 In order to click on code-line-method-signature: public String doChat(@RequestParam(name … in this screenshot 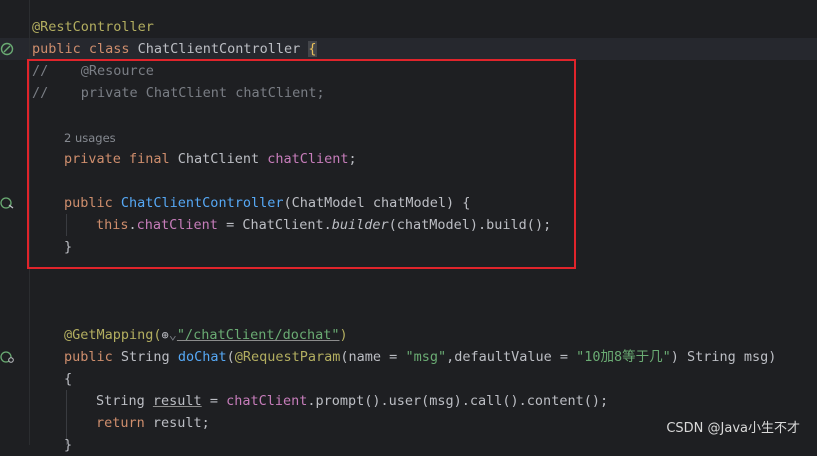, I will do `click(420, 357)`.